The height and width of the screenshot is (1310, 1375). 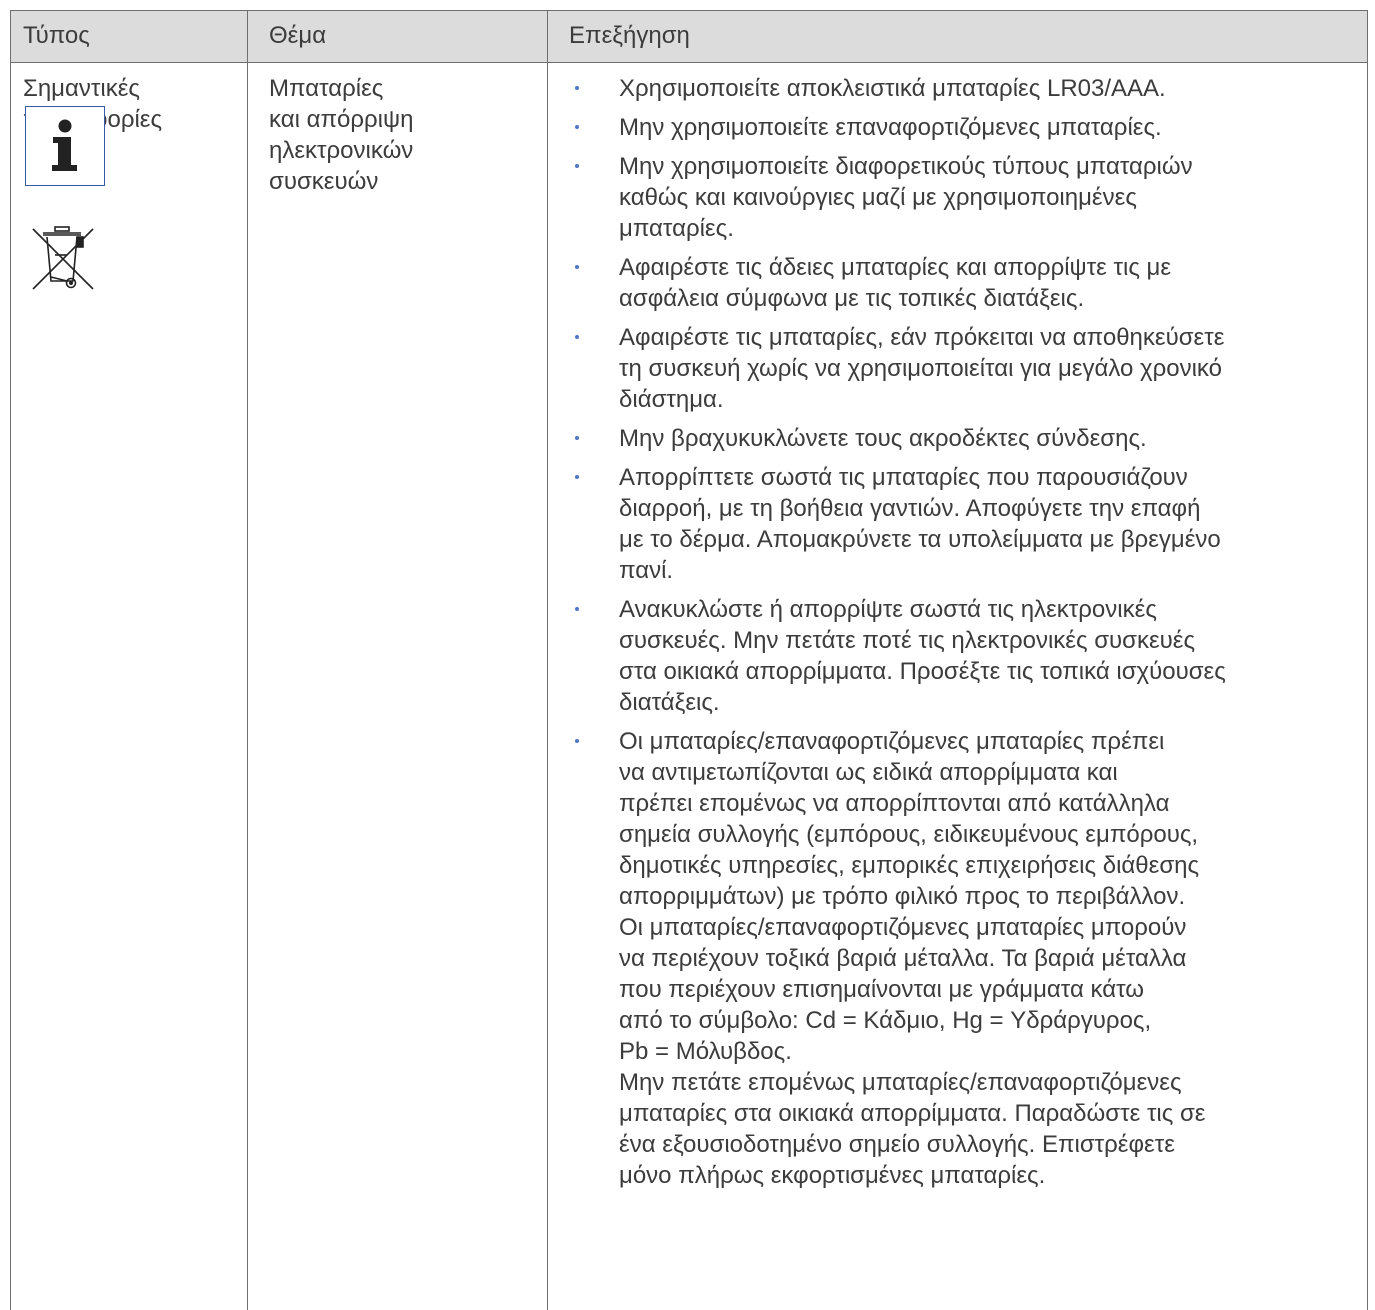 I want to click on topic-line: Μπαταρίες, so click(x=326, y=88).